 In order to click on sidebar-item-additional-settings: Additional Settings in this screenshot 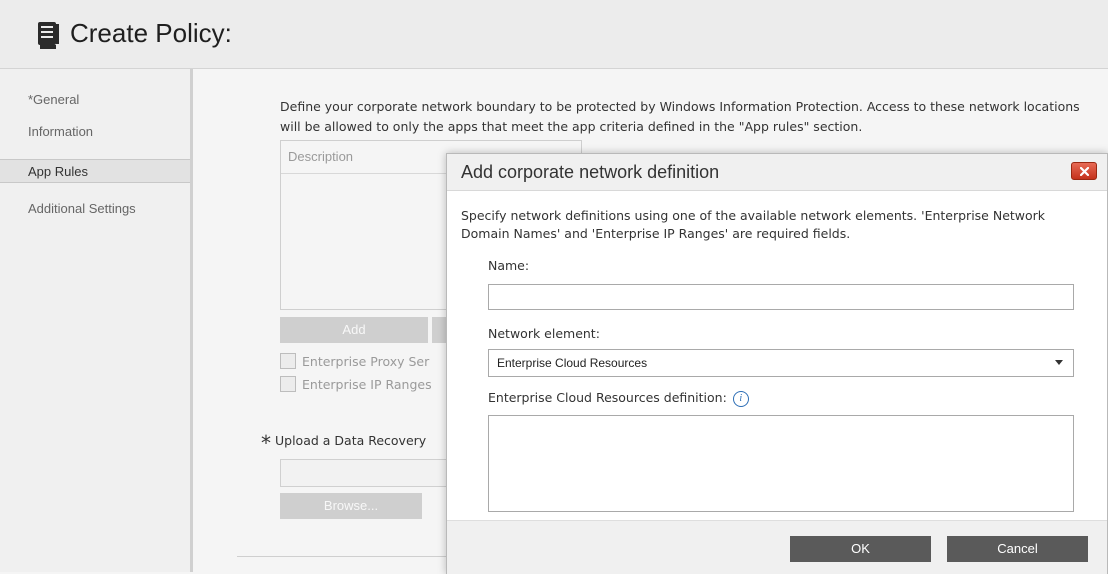, I will do `click(68, 209)`.